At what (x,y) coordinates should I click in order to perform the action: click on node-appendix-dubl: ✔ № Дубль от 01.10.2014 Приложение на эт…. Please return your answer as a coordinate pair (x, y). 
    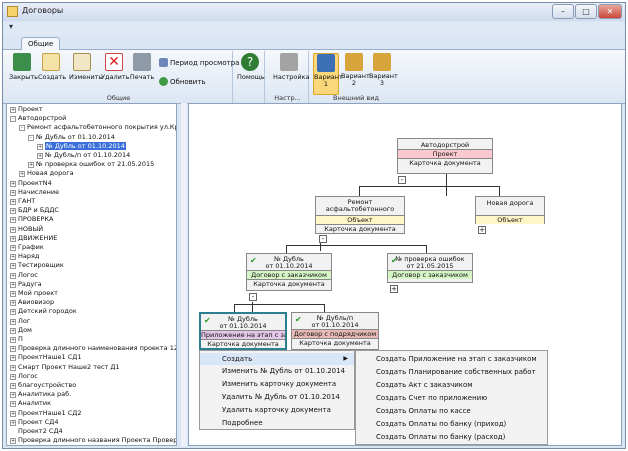
    Looking at the image, I should click on (243, 331).